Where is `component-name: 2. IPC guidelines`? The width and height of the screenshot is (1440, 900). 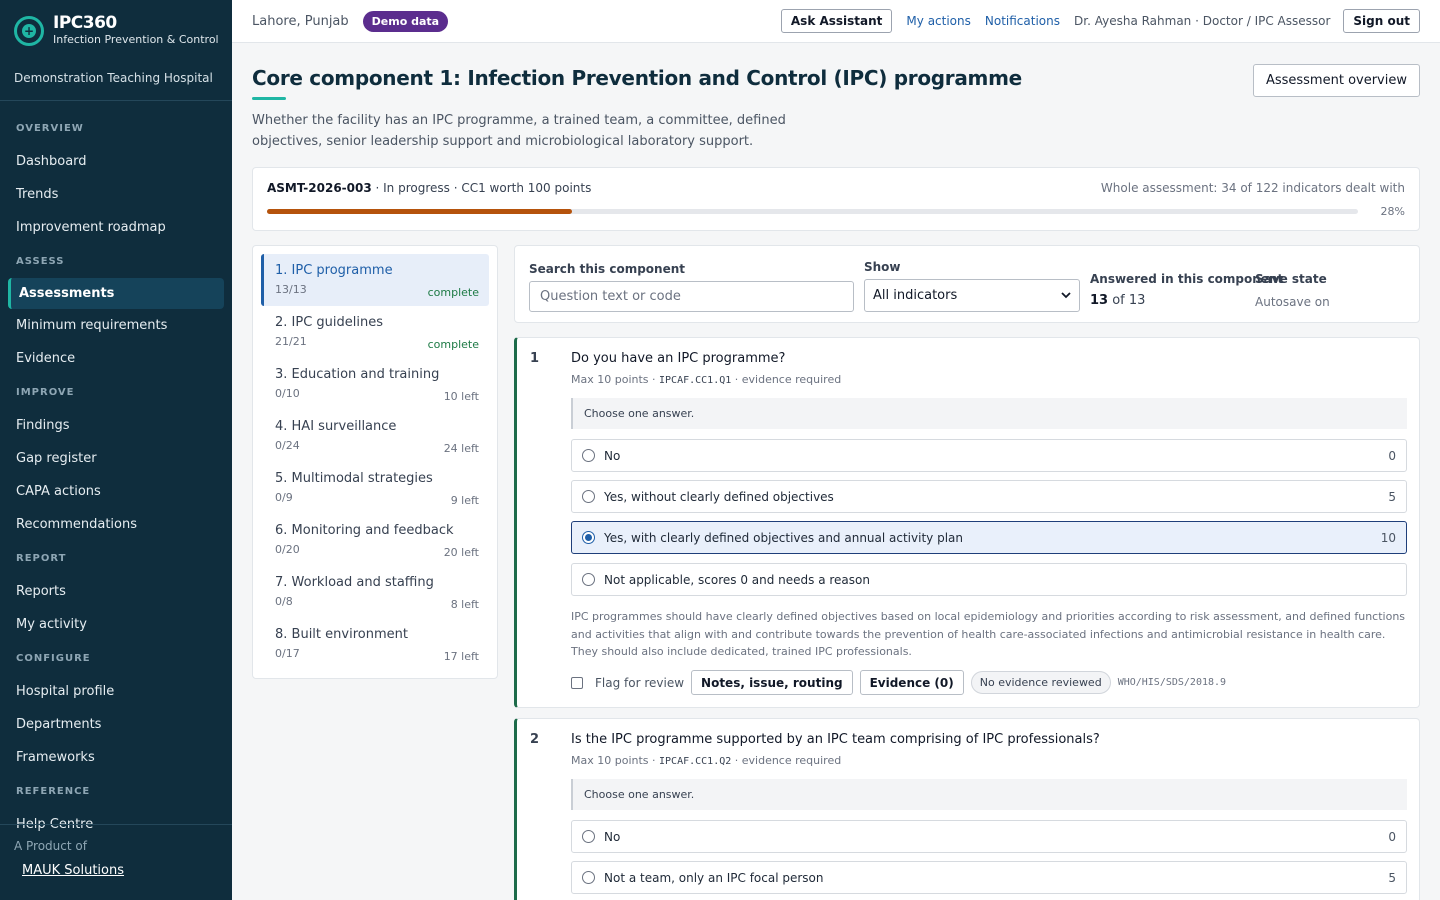
component-name: 2. IPC guidelines is located at coordinates (329, 322).